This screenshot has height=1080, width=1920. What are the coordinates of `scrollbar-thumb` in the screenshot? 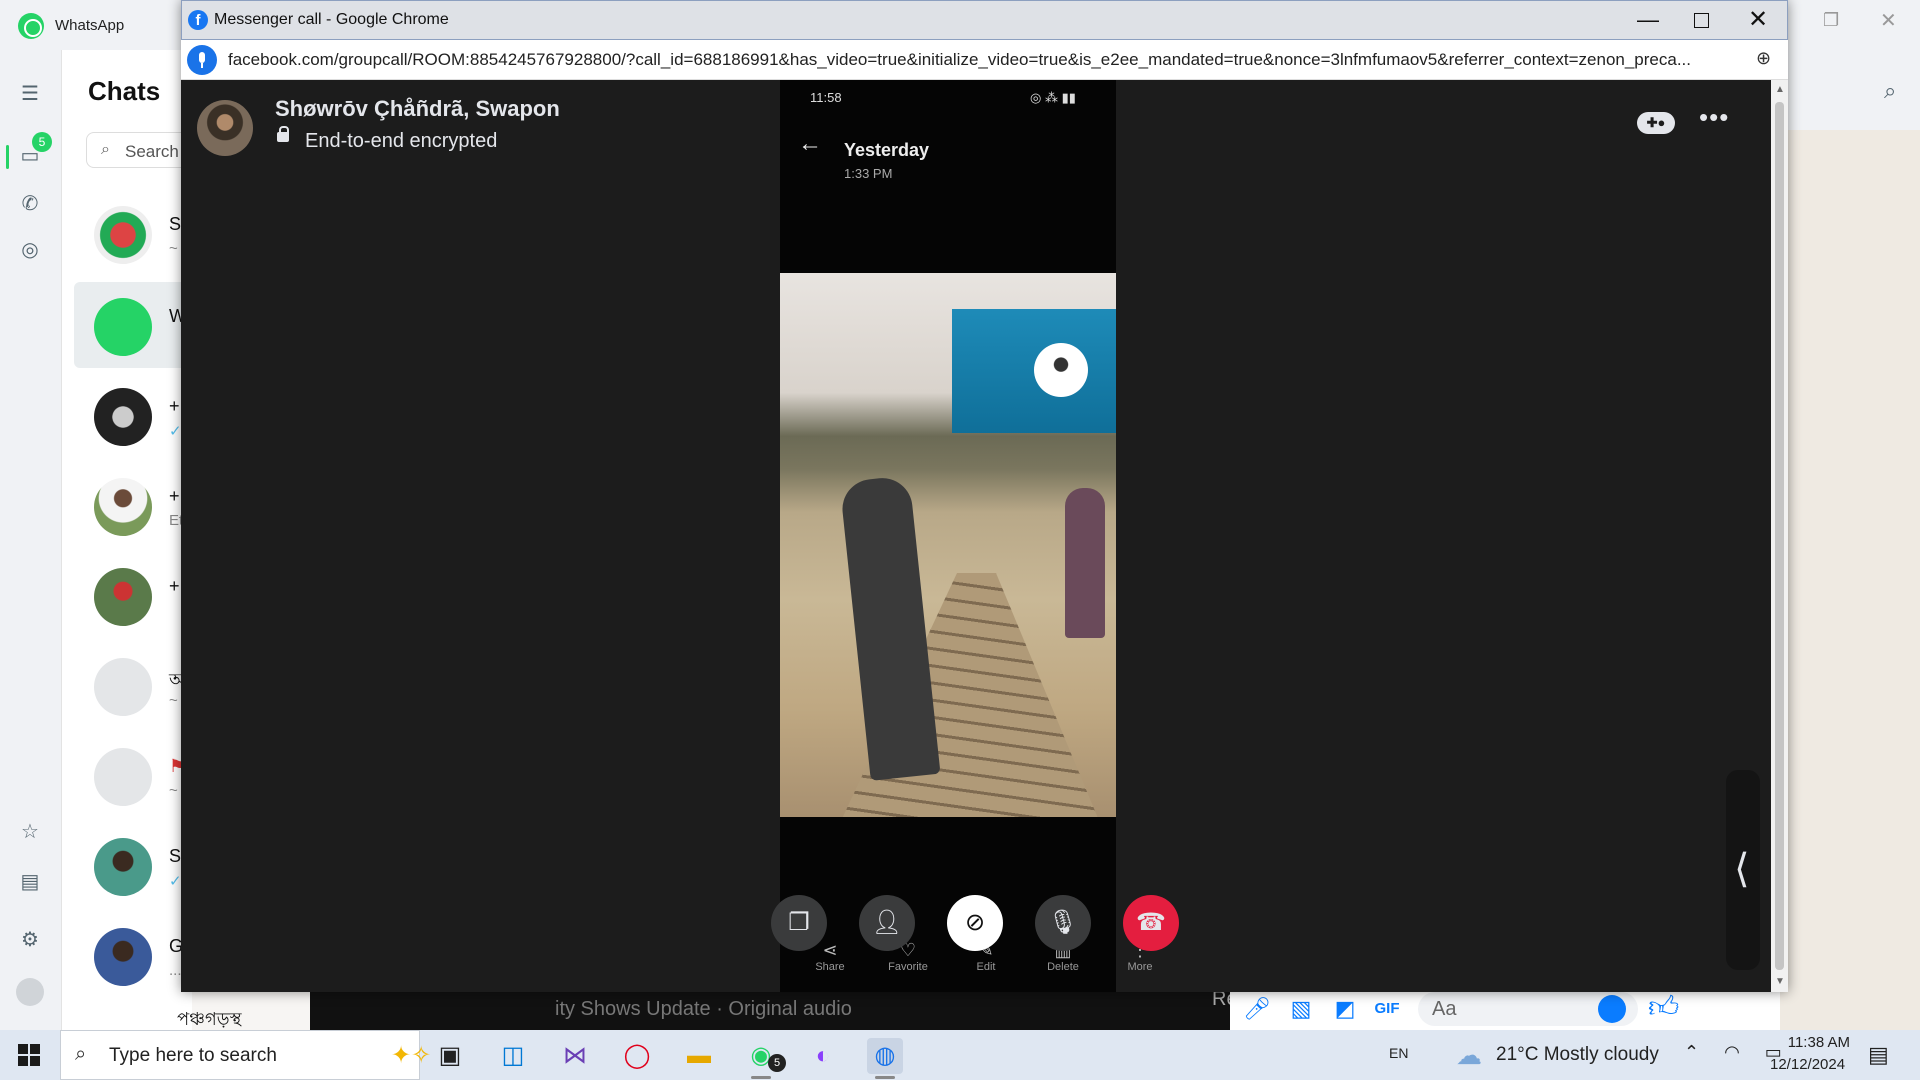 It's located at (1779, 536).